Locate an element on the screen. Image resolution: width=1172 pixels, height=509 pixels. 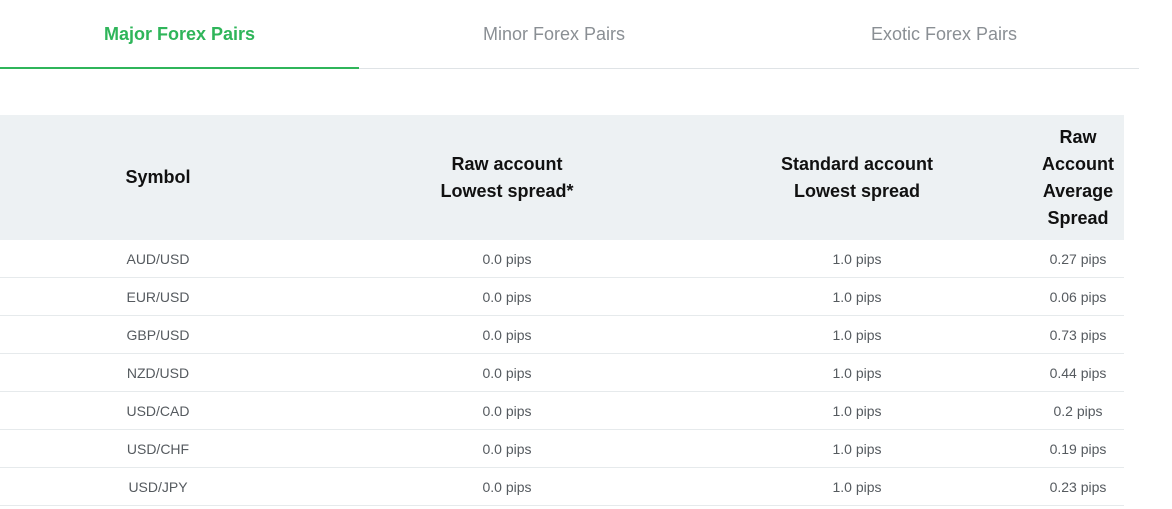
cell-raw-average-spread: 0.19 pips is located at coordinates (1078, 448).